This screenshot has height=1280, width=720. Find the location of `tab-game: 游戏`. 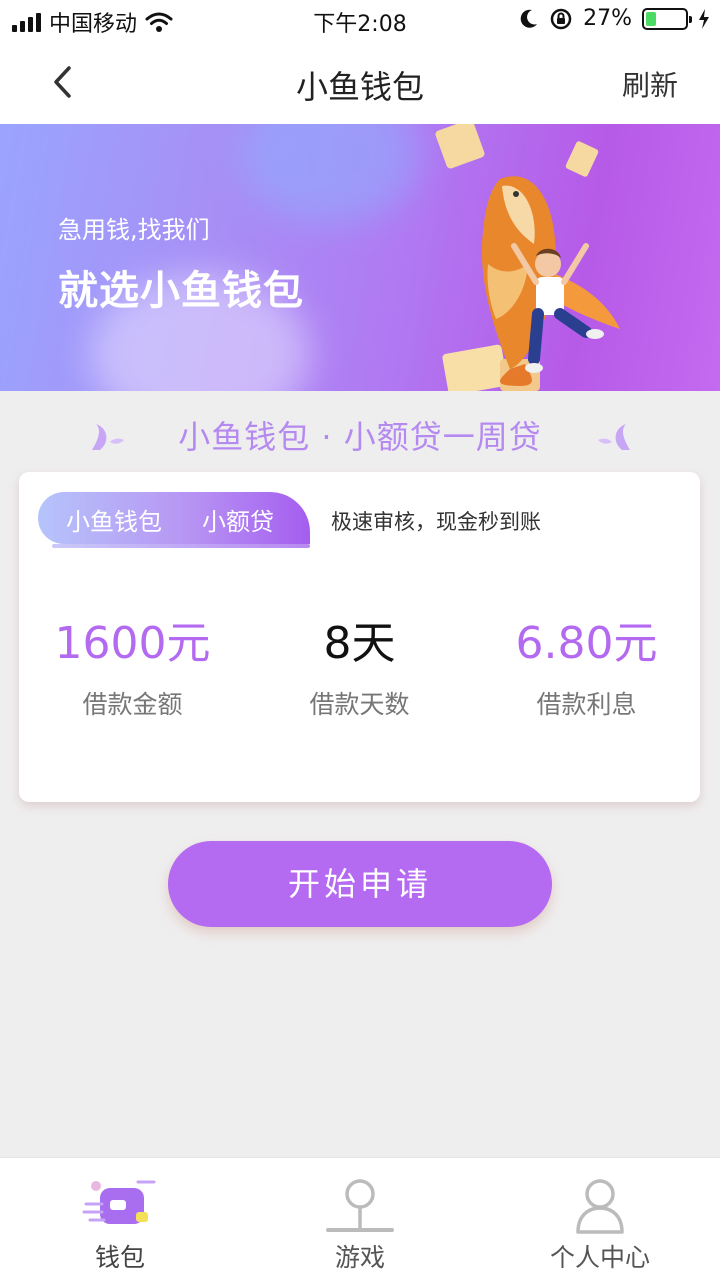

tab-game: 游戏 is located at coordinates (360, 1219).